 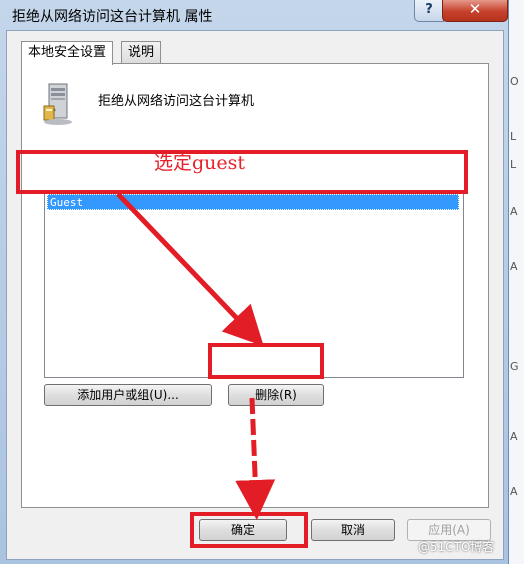 What do you see at coordinates (253, 202) in the screenshot?
I see `list-item: Guest` at bounding box center [253, 202].